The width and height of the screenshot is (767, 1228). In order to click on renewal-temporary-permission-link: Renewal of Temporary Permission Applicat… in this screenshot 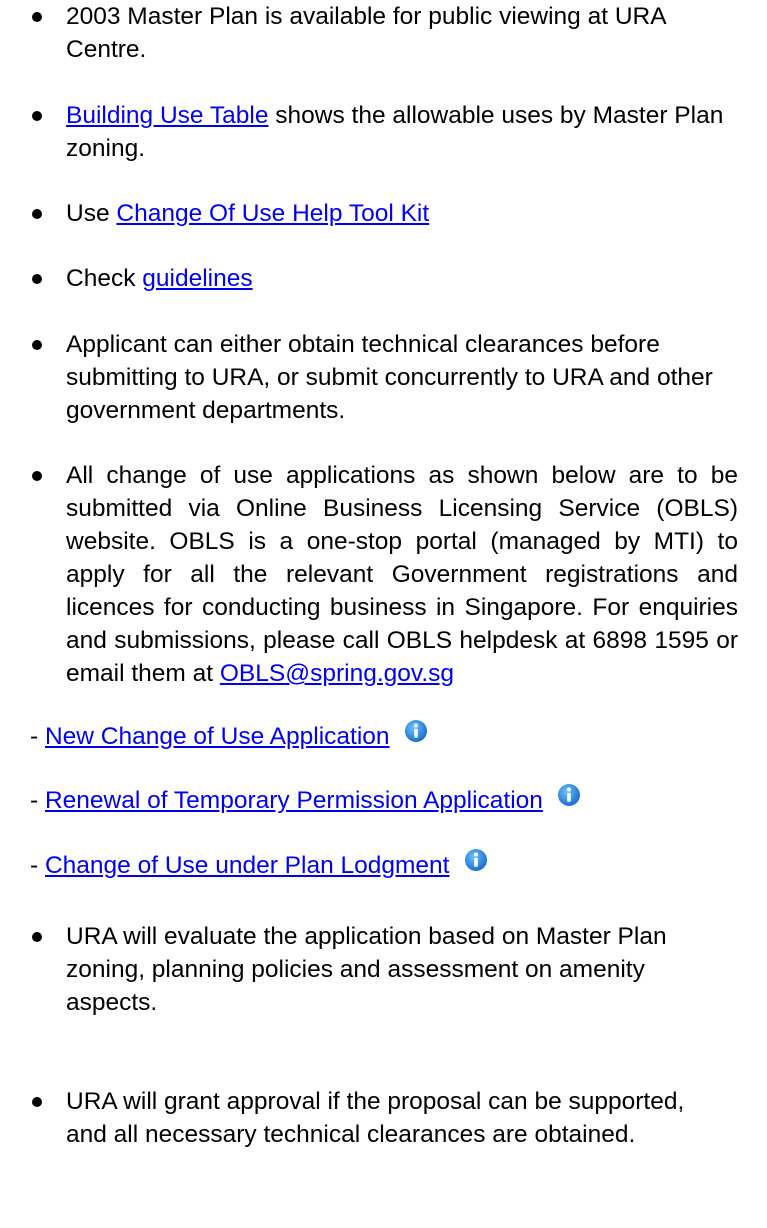, I will do `click(294, 800)`.